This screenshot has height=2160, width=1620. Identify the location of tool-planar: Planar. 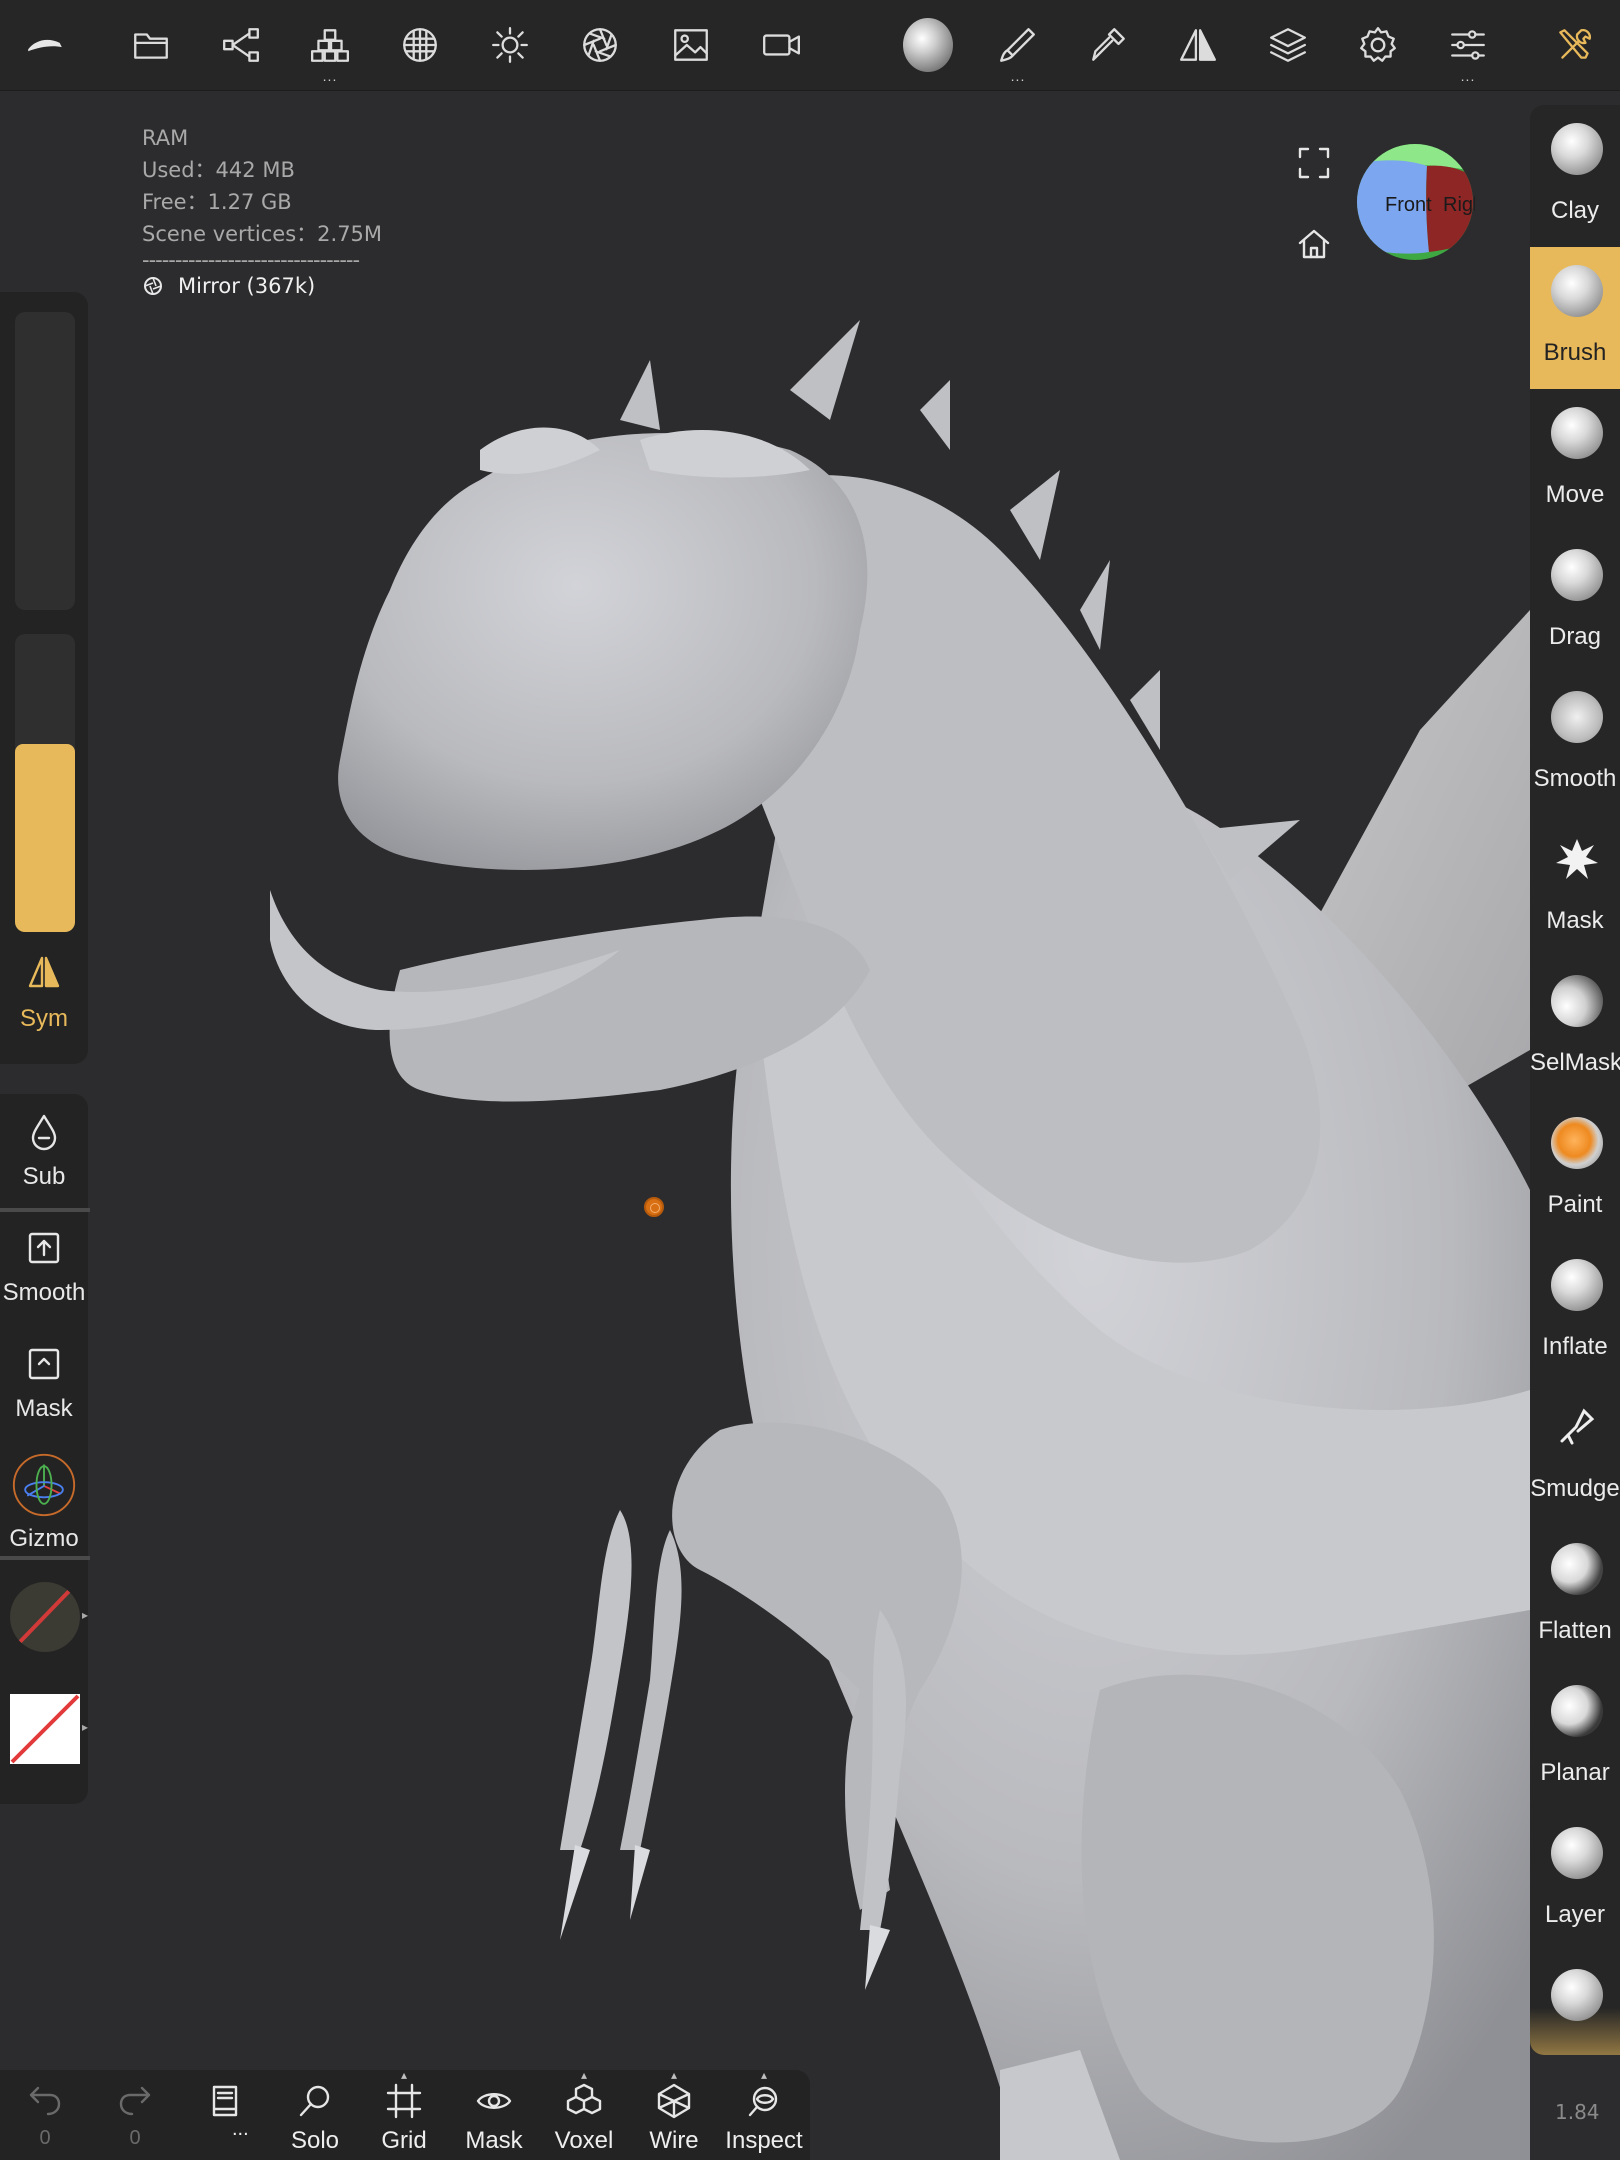
(1575, 1738).